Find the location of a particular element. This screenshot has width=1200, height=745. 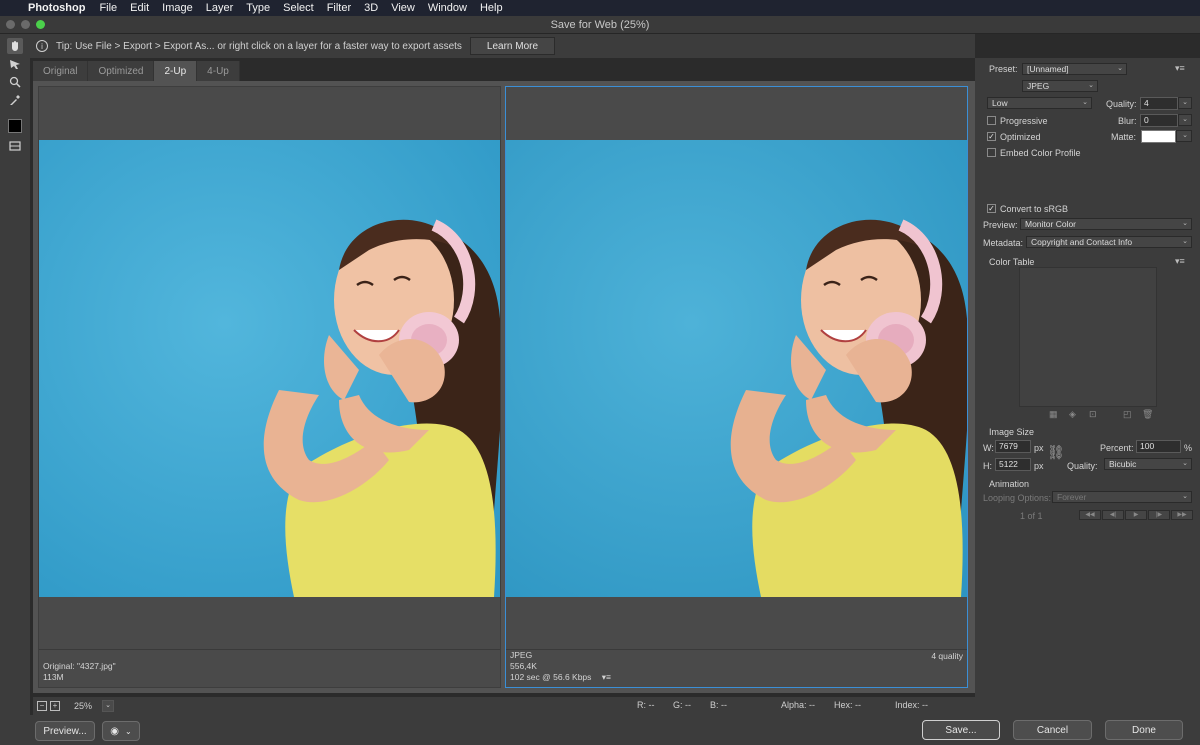

map-to-transparent-icon: ▦ is located at coordinates (1053, 414).